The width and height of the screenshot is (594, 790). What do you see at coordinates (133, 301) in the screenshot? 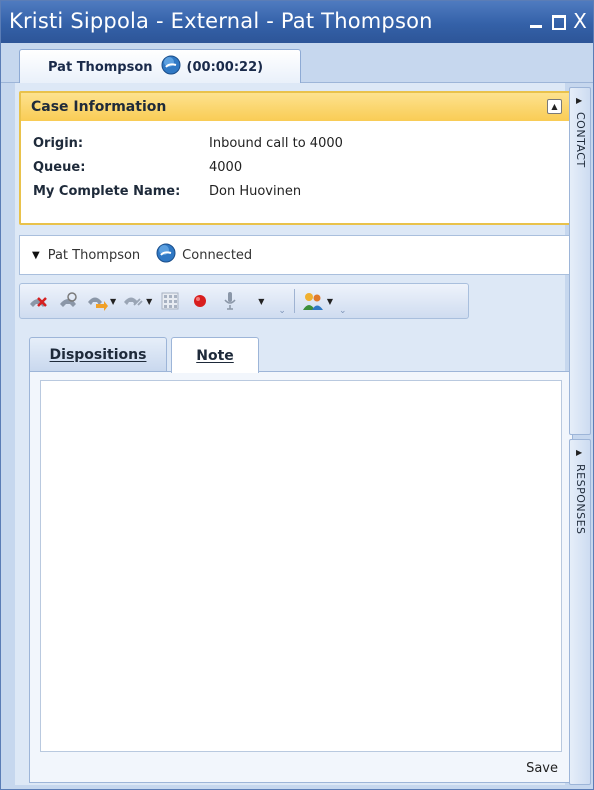
I see `conference-icon` at bounding box center [133, 301].